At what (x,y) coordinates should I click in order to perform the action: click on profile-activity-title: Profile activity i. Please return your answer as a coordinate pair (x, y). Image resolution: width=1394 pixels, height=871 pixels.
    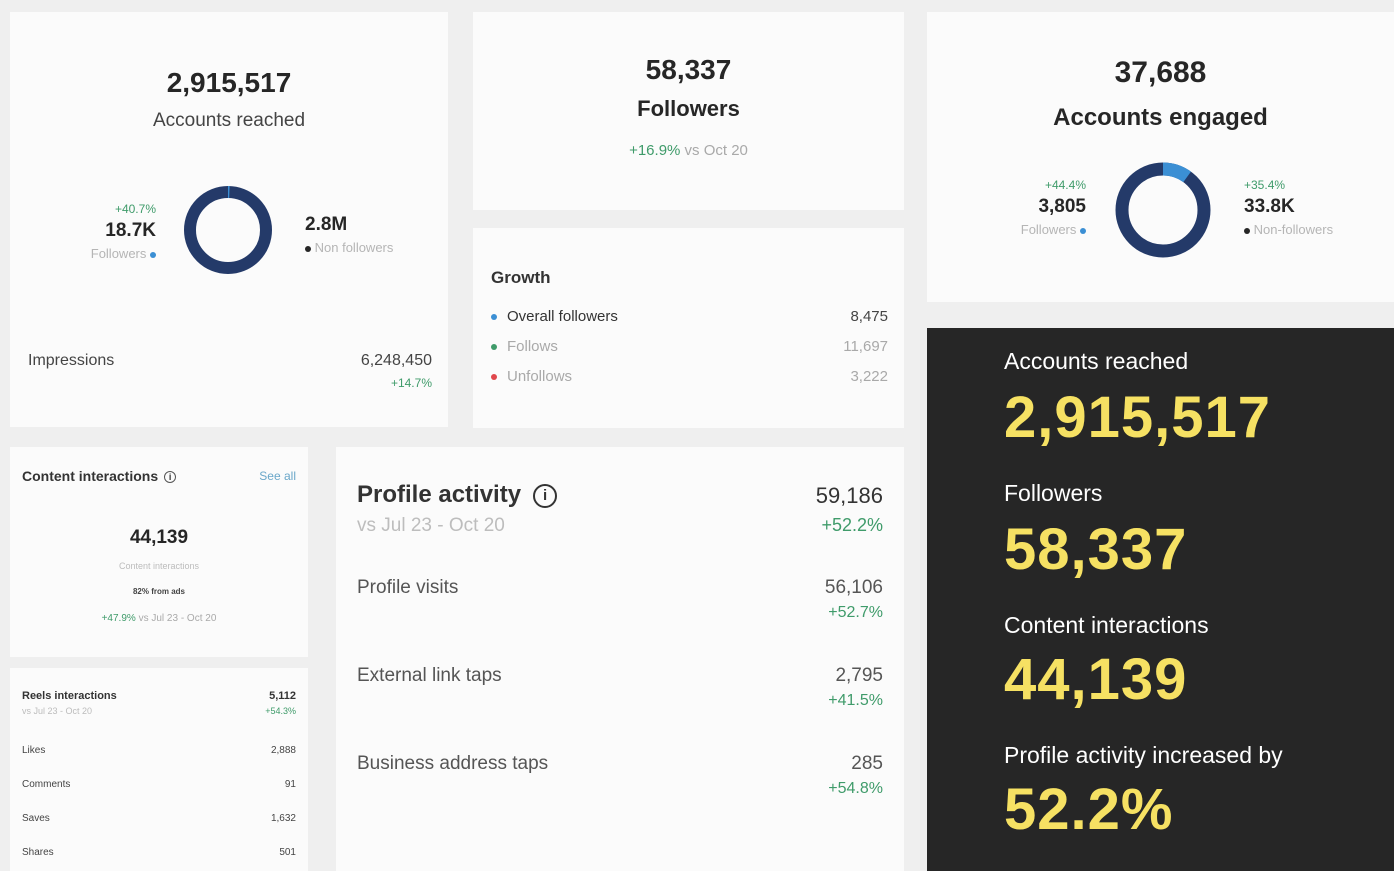
    Looking at the image, I should click on (457, 495).